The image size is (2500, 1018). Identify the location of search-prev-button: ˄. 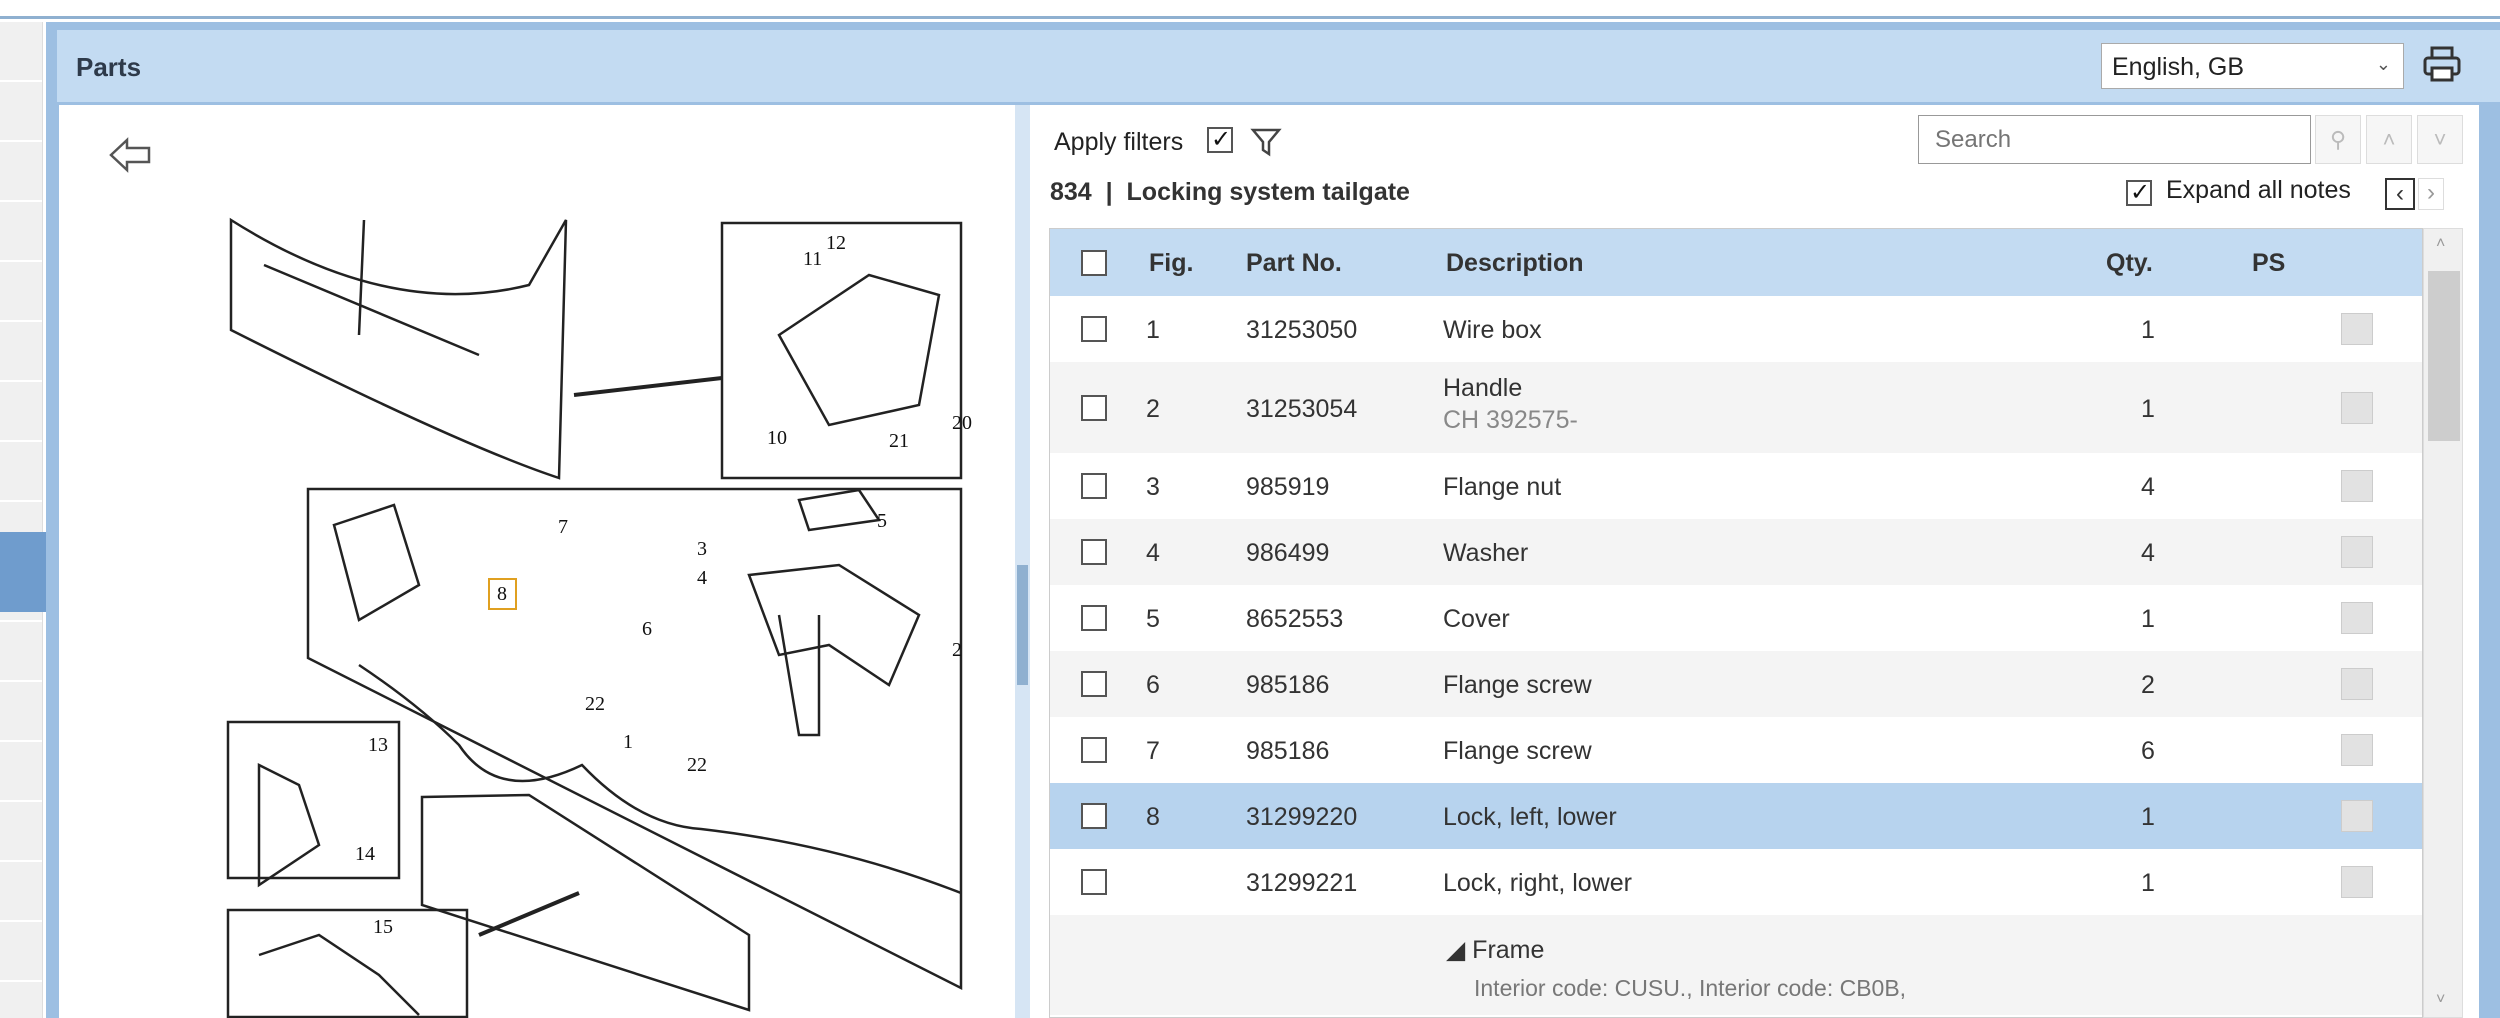
(2389, 139).